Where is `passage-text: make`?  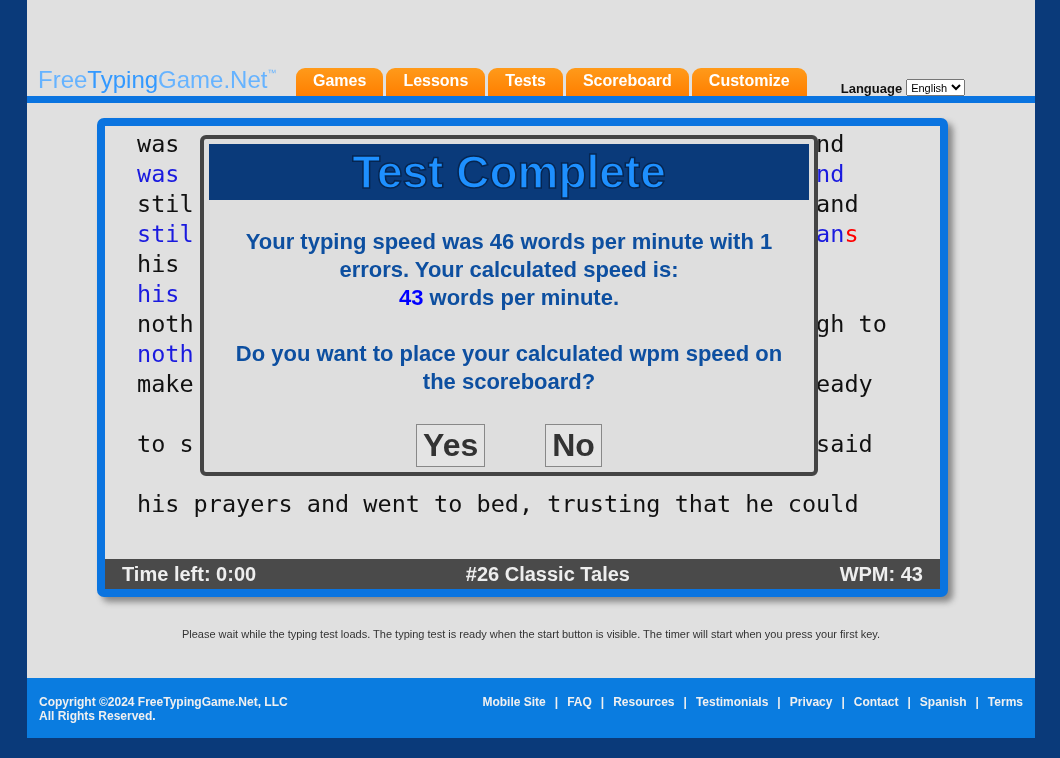
passage-text: make is located at coordinates (165, 384).